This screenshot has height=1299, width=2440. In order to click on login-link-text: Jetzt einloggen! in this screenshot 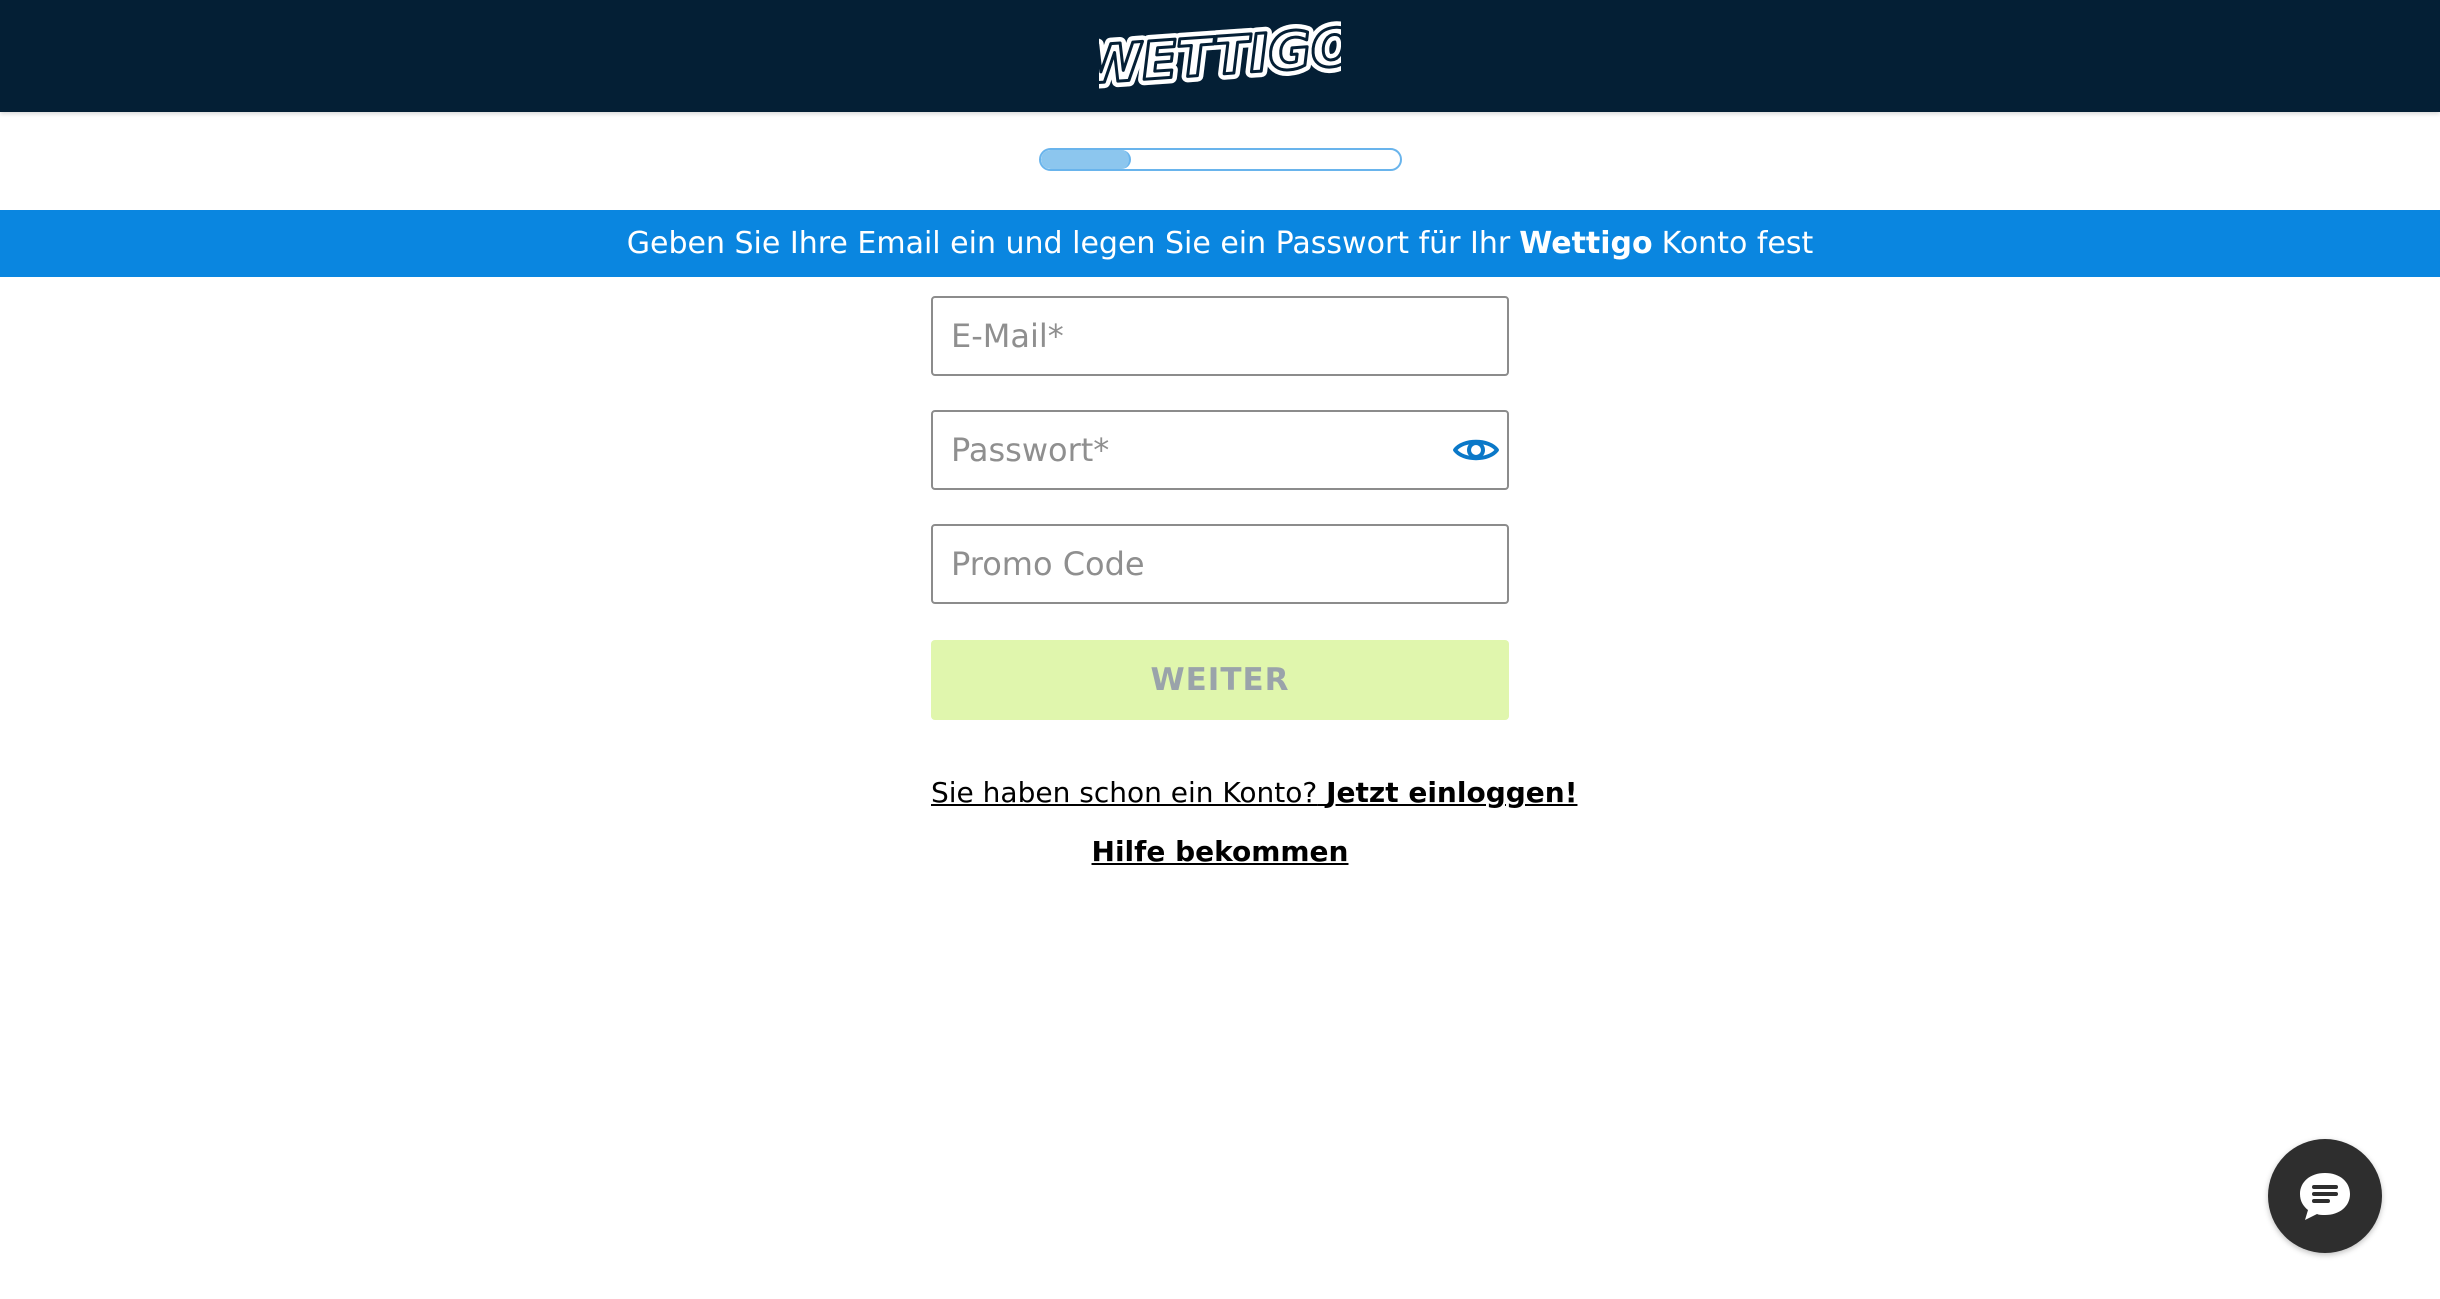, I will do `click(1452, 792)`.